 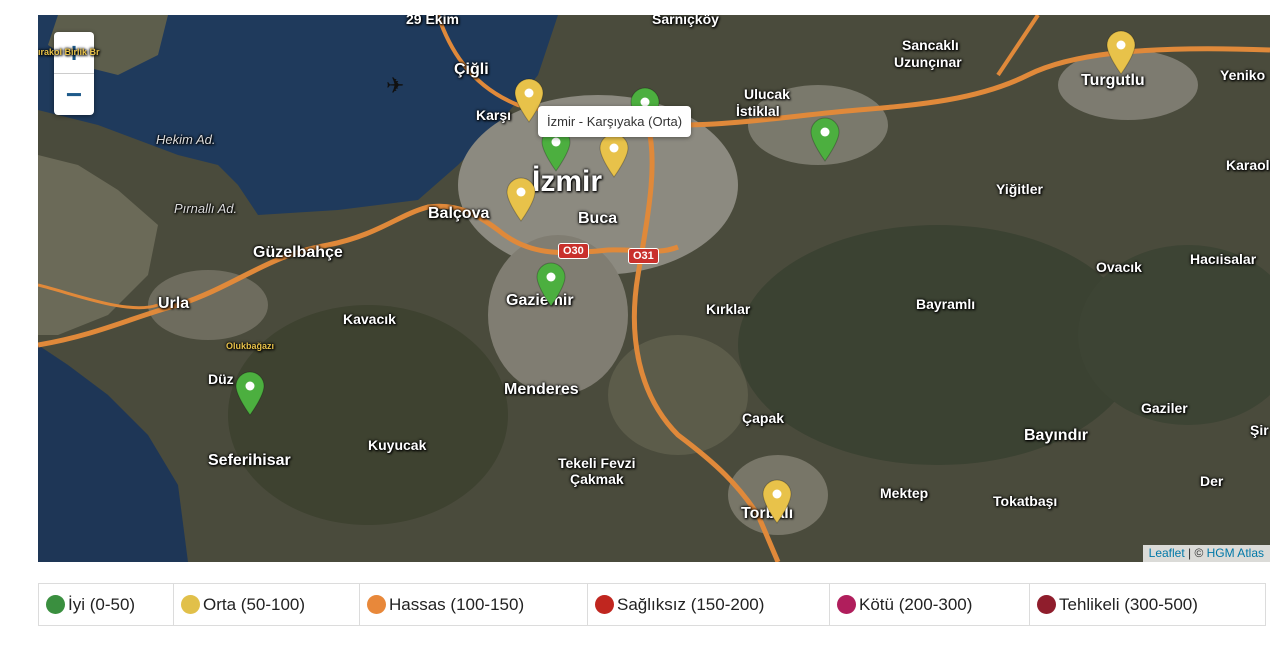 What do you see at coordinates (541, 389) in the screenshot?
I see `place-menderes: Menderes` at bounding box center [541, 389].